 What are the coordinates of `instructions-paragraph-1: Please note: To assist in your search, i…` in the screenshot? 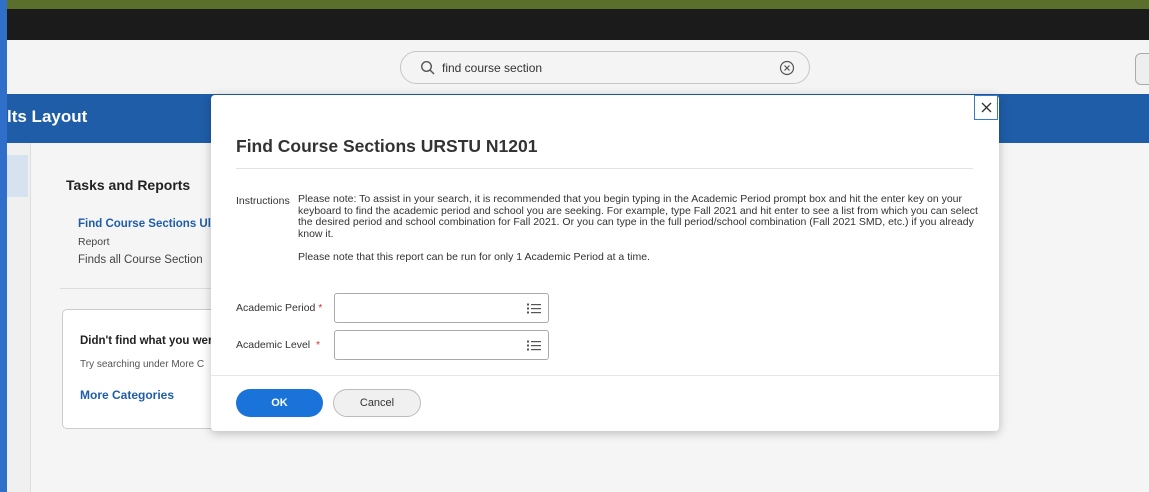 It's located at (638, 216).